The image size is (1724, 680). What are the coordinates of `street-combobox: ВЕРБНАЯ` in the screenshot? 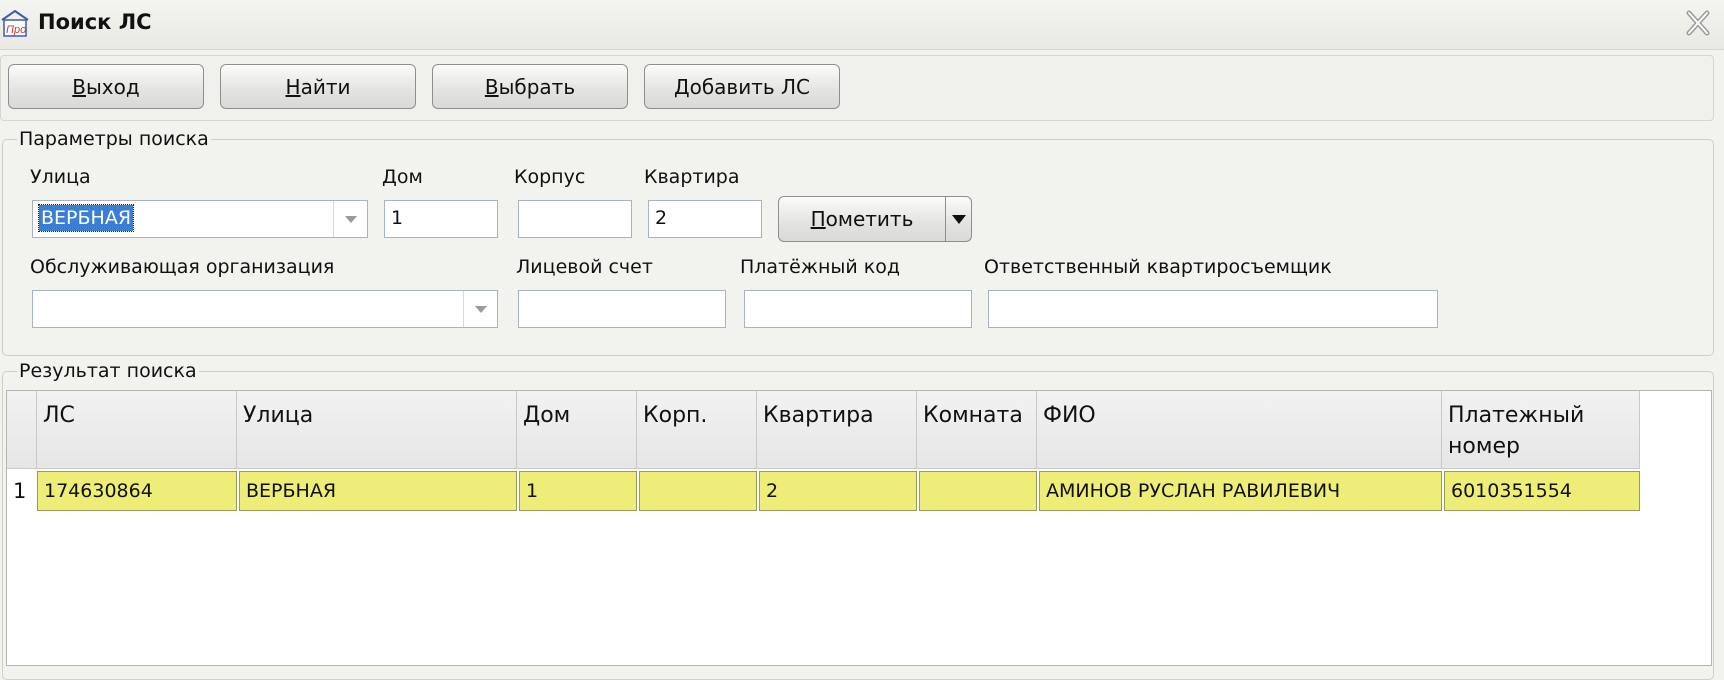 It's located at (200, 219).